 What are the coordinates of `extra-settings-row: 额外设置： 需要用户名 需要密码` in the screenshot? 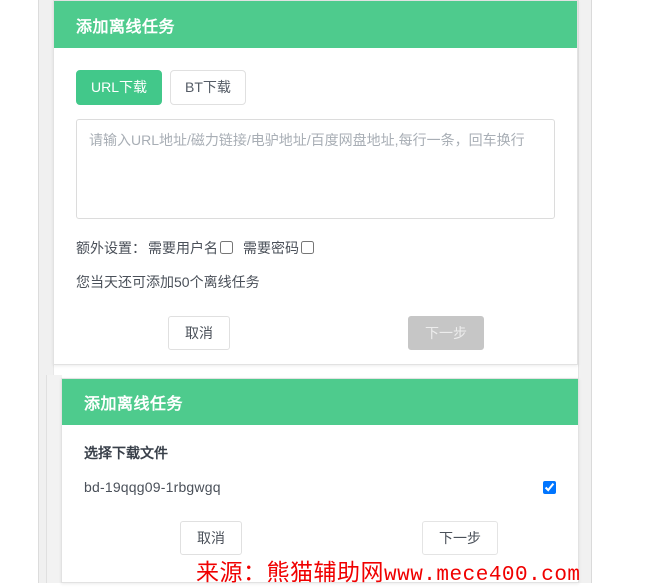 It's located at (315, 248).